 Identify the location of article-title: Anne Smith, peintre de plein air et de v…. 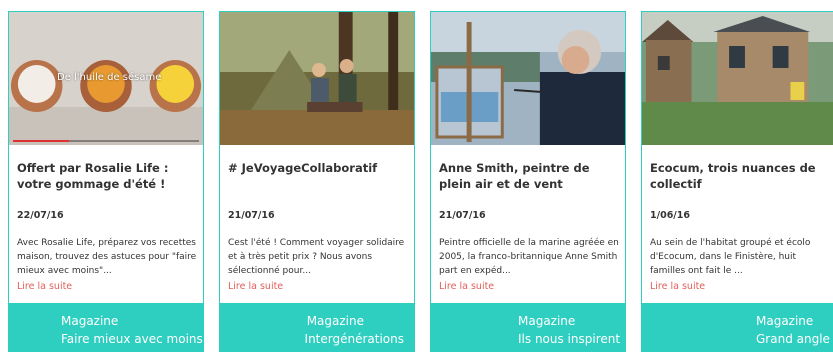
(528, 176).